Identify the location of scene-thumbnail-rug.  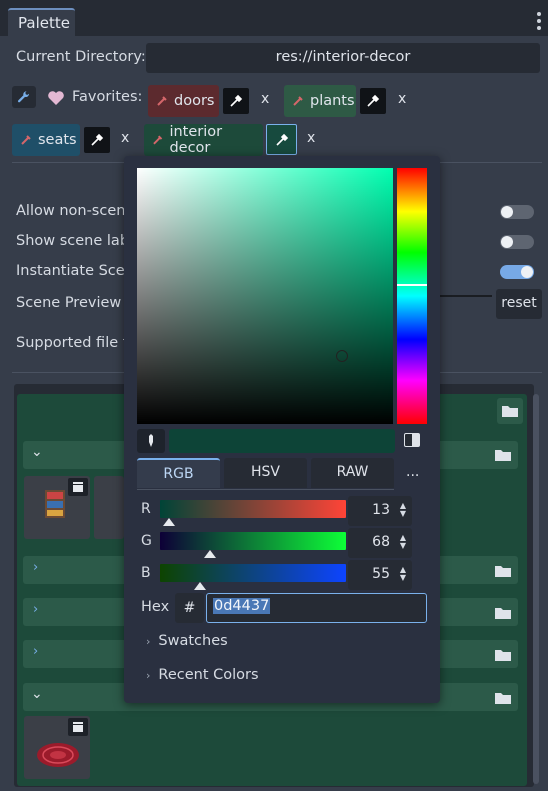
(57, 747).